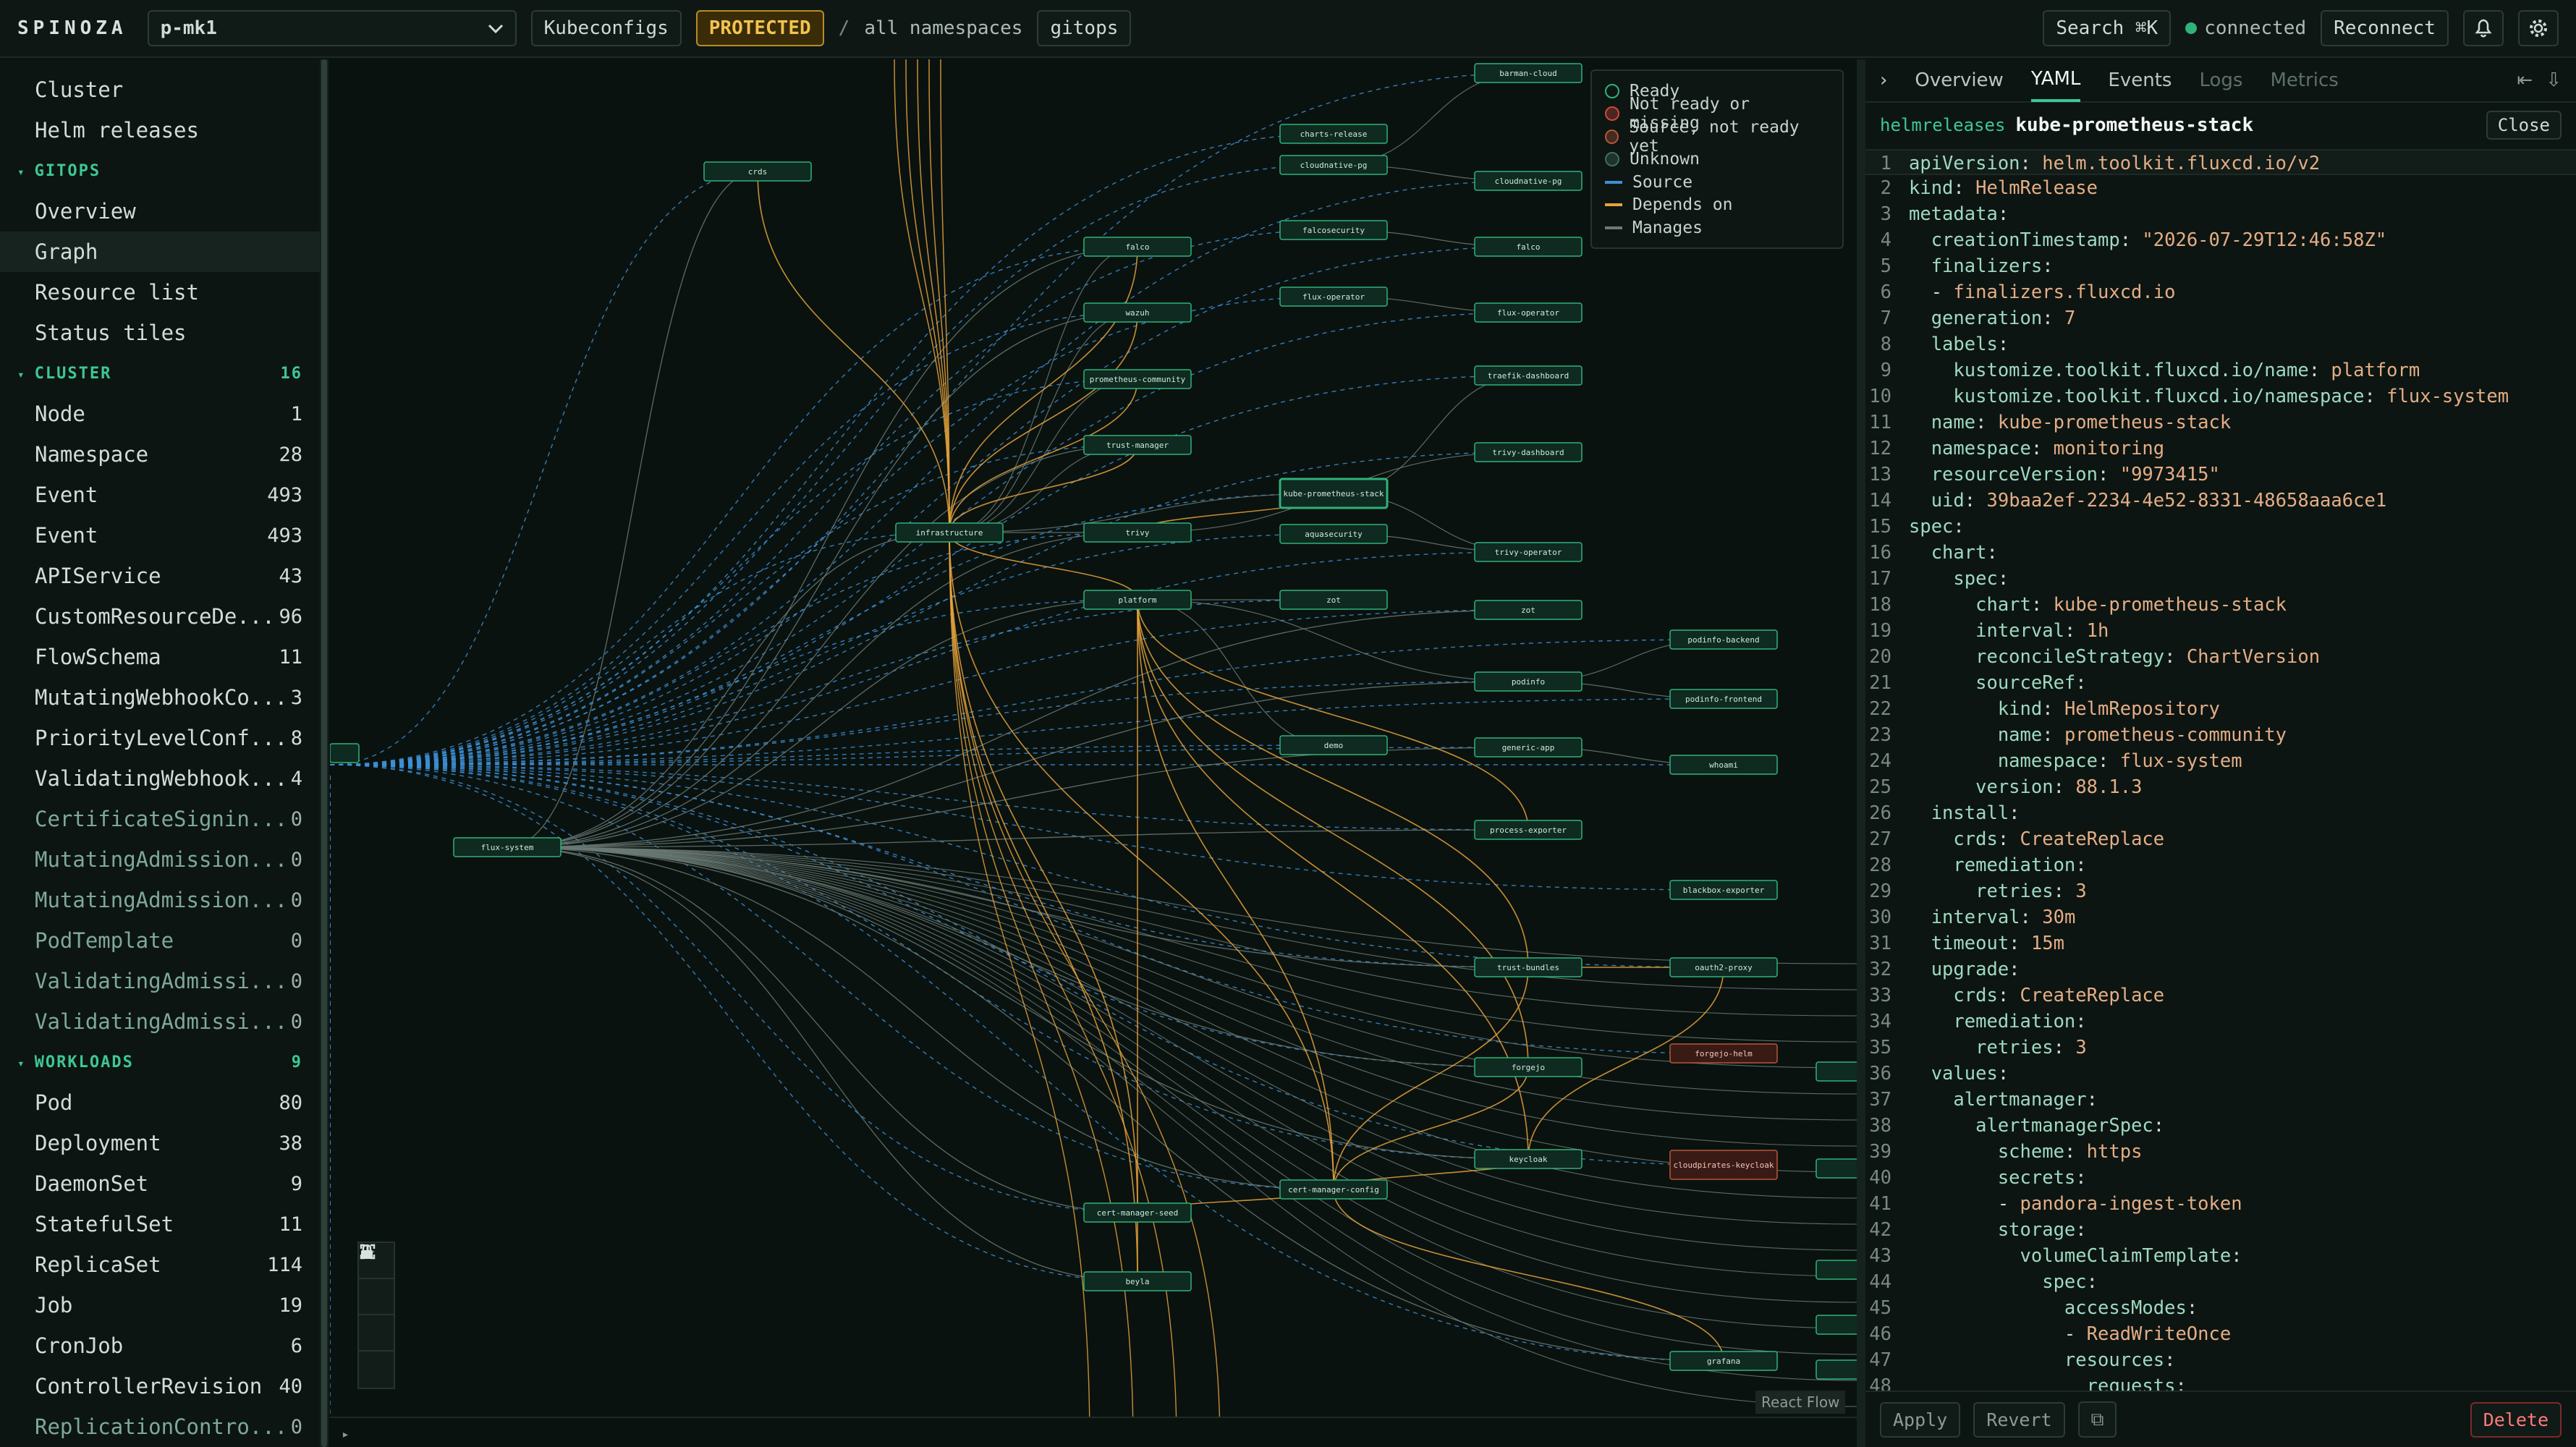 This screenshot has height=1447, width=2576. Describe the element at coordinates (1883, 80) in the screenshot. I see `collapse-panel-icon: ›` at that location.